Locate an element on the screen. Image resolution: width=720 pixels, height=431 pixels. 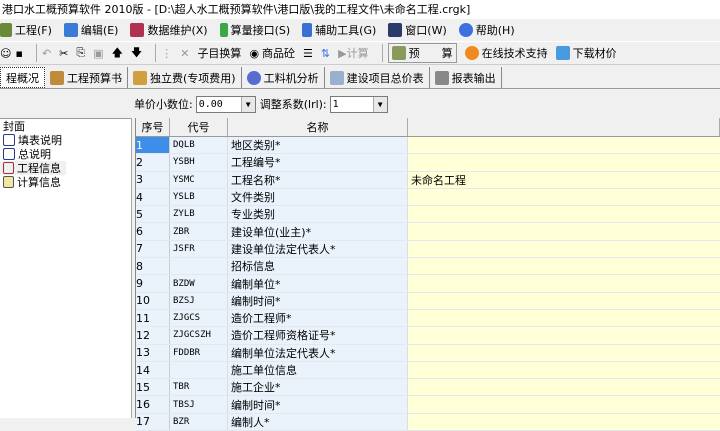
cell-code: TBSJ is located at coordinates (199, 404).